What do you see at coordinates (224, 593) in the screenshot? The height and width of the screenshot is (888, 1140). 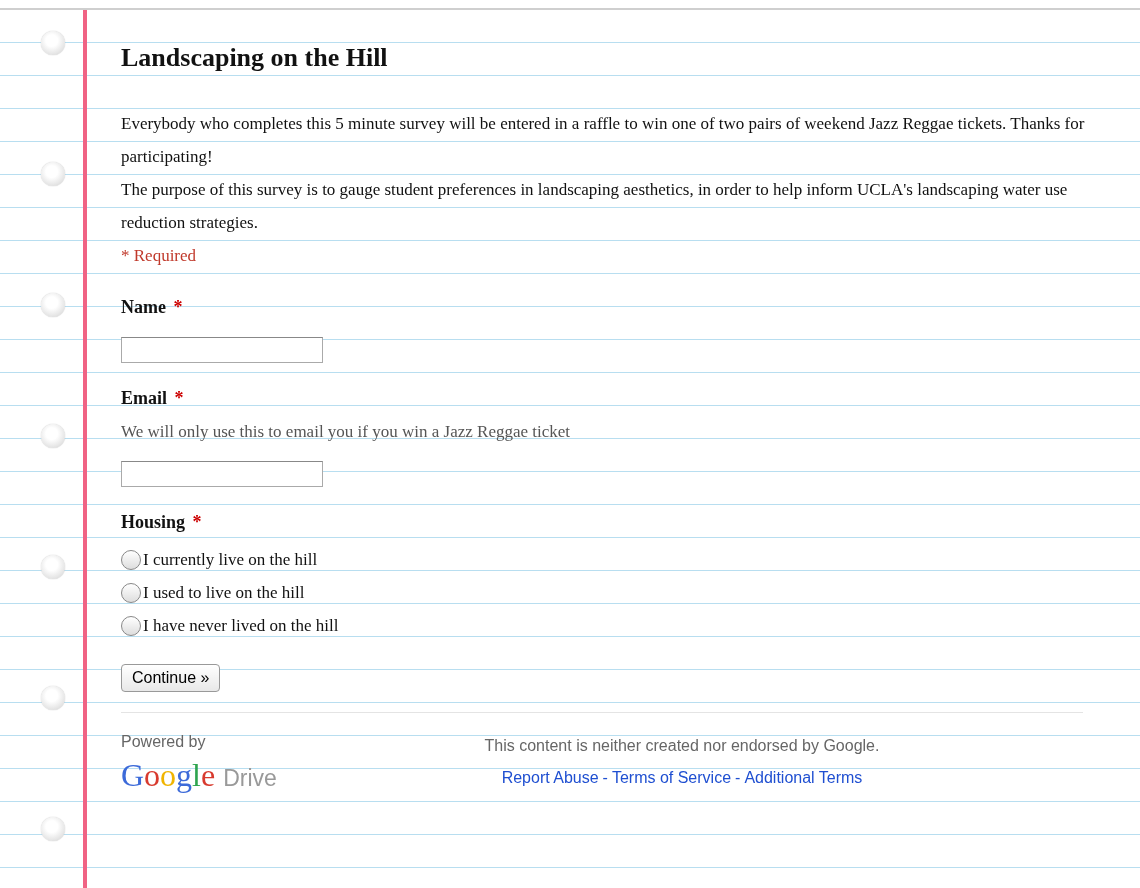 I see `option-label: I used to live on the hill` at bounding box center [224, 593].